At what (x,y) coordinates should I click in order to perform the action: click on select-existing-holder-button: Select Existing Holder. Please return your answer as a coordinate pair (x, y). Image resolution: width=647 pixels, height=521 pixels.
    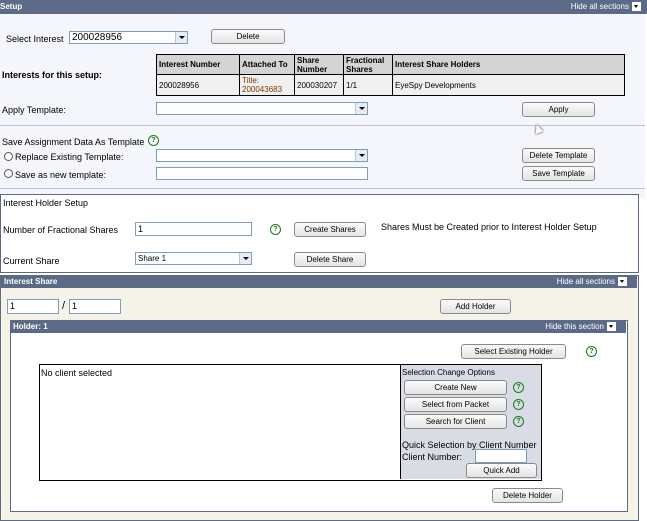
    Looking at the image, I should click on (513, 351).